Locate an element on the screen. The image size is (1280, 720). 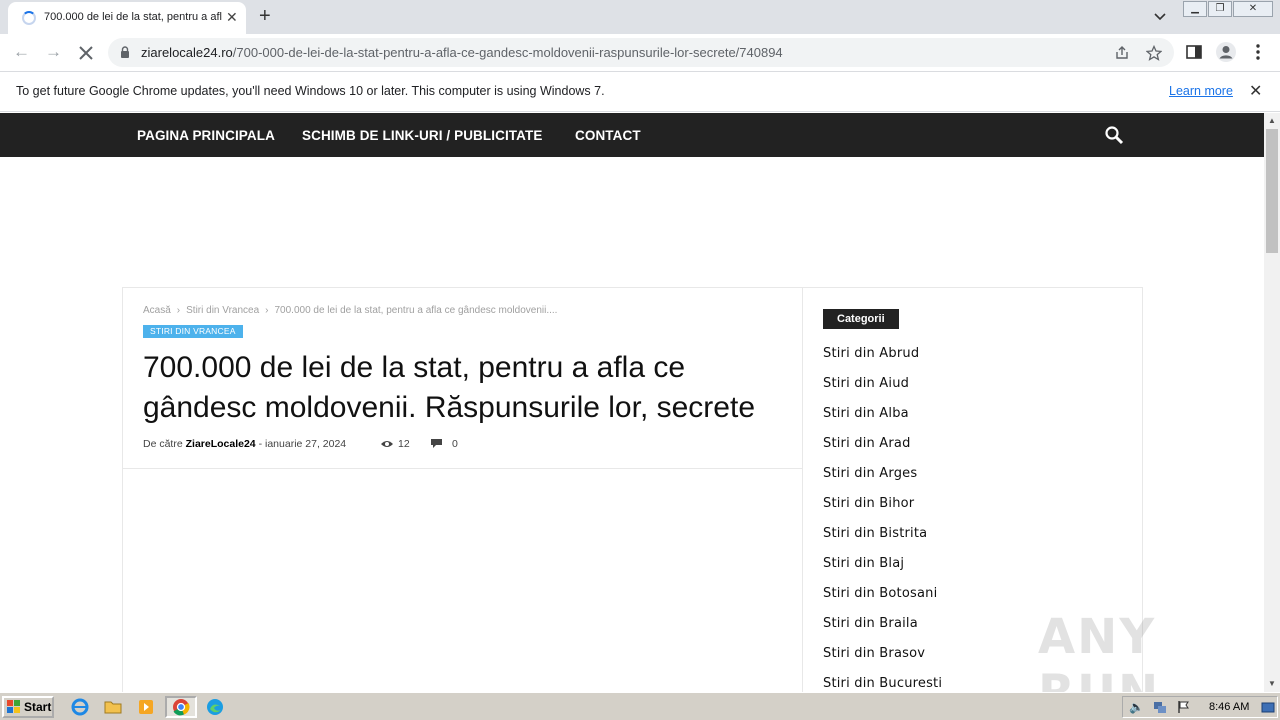
new-tab-icon: + is located at coordinates (265, 16).